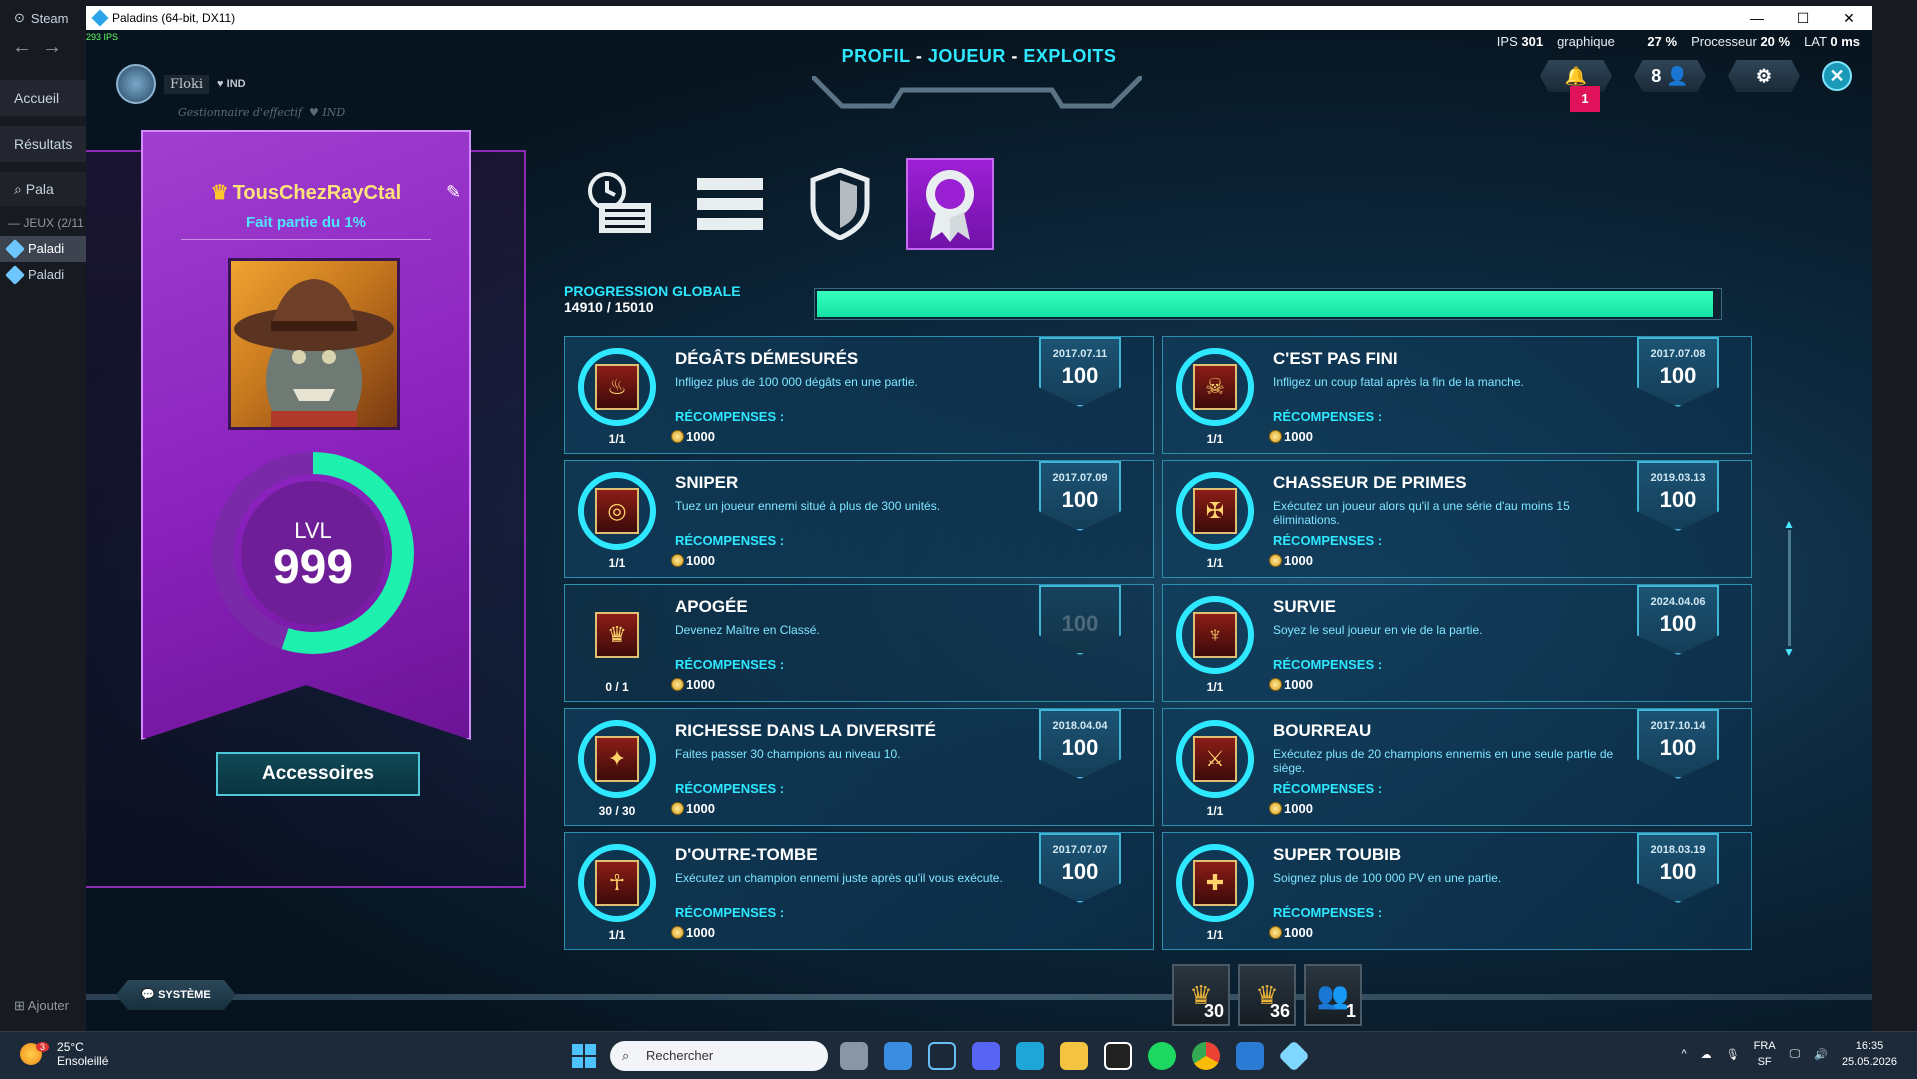 Image resolution: width=1917 pixels, height=1079 pixels. Describe the element at coordinates (719, 1056) in the screenshot. I see `taskbar-search: ⌕ Rechercher` at that location.